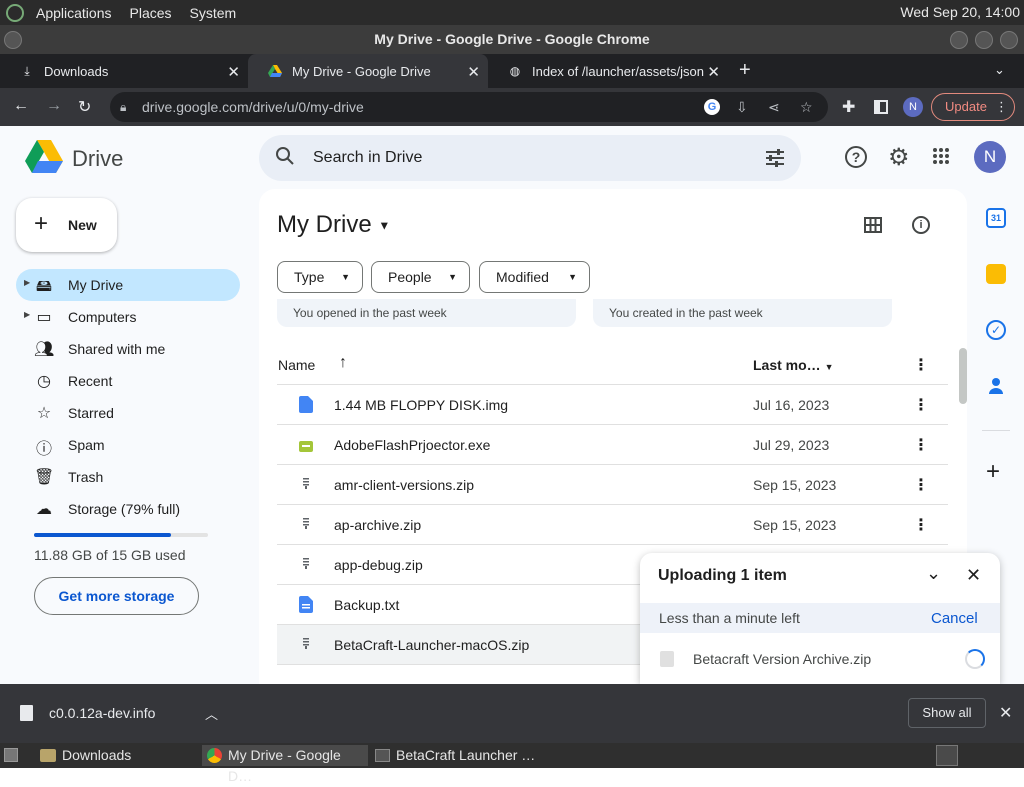 The width and height of the screenshot is (1024, 787). I want to click on search-input: Search in Drive, so click(367, 158).